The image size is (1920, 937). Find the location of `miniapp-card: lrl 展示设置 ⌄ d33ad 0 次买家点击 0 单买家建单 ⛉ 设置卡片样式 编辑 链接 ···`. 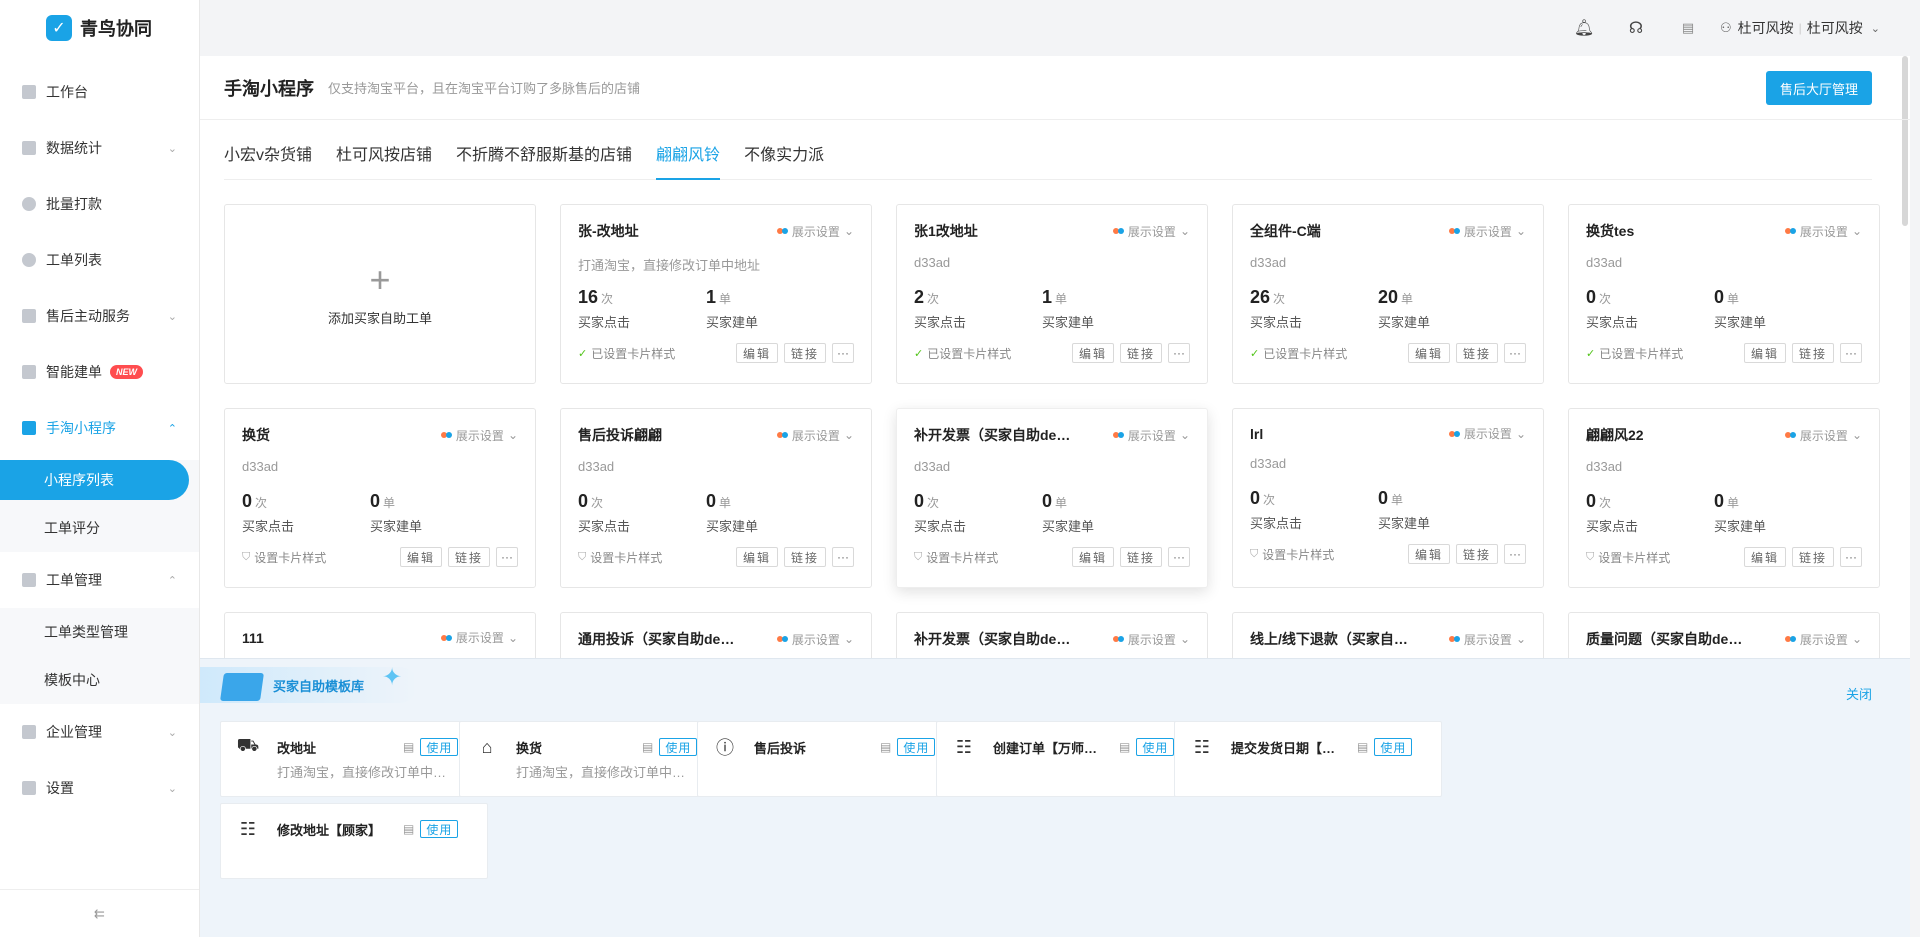

miniapp-card: lrl 展示设置 ⌄ d33ad 0 次买家点击 0 单买家建单 ⛉ 设置卡片样式 编辑 链接 ··· is located at coordinates (1388, 498).